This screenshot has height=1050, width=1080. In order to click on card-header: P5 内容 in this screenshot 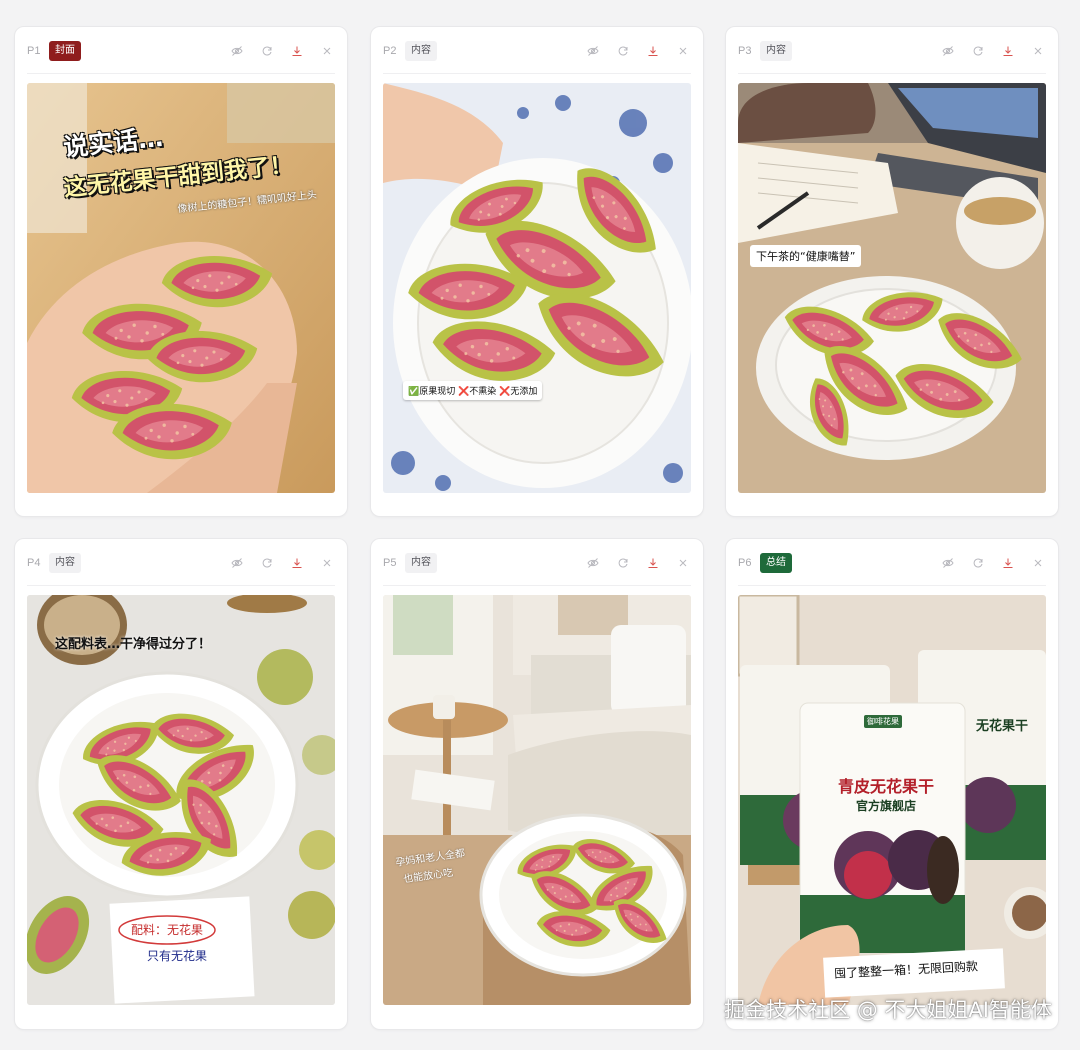, I will do `click(537, 563)`.